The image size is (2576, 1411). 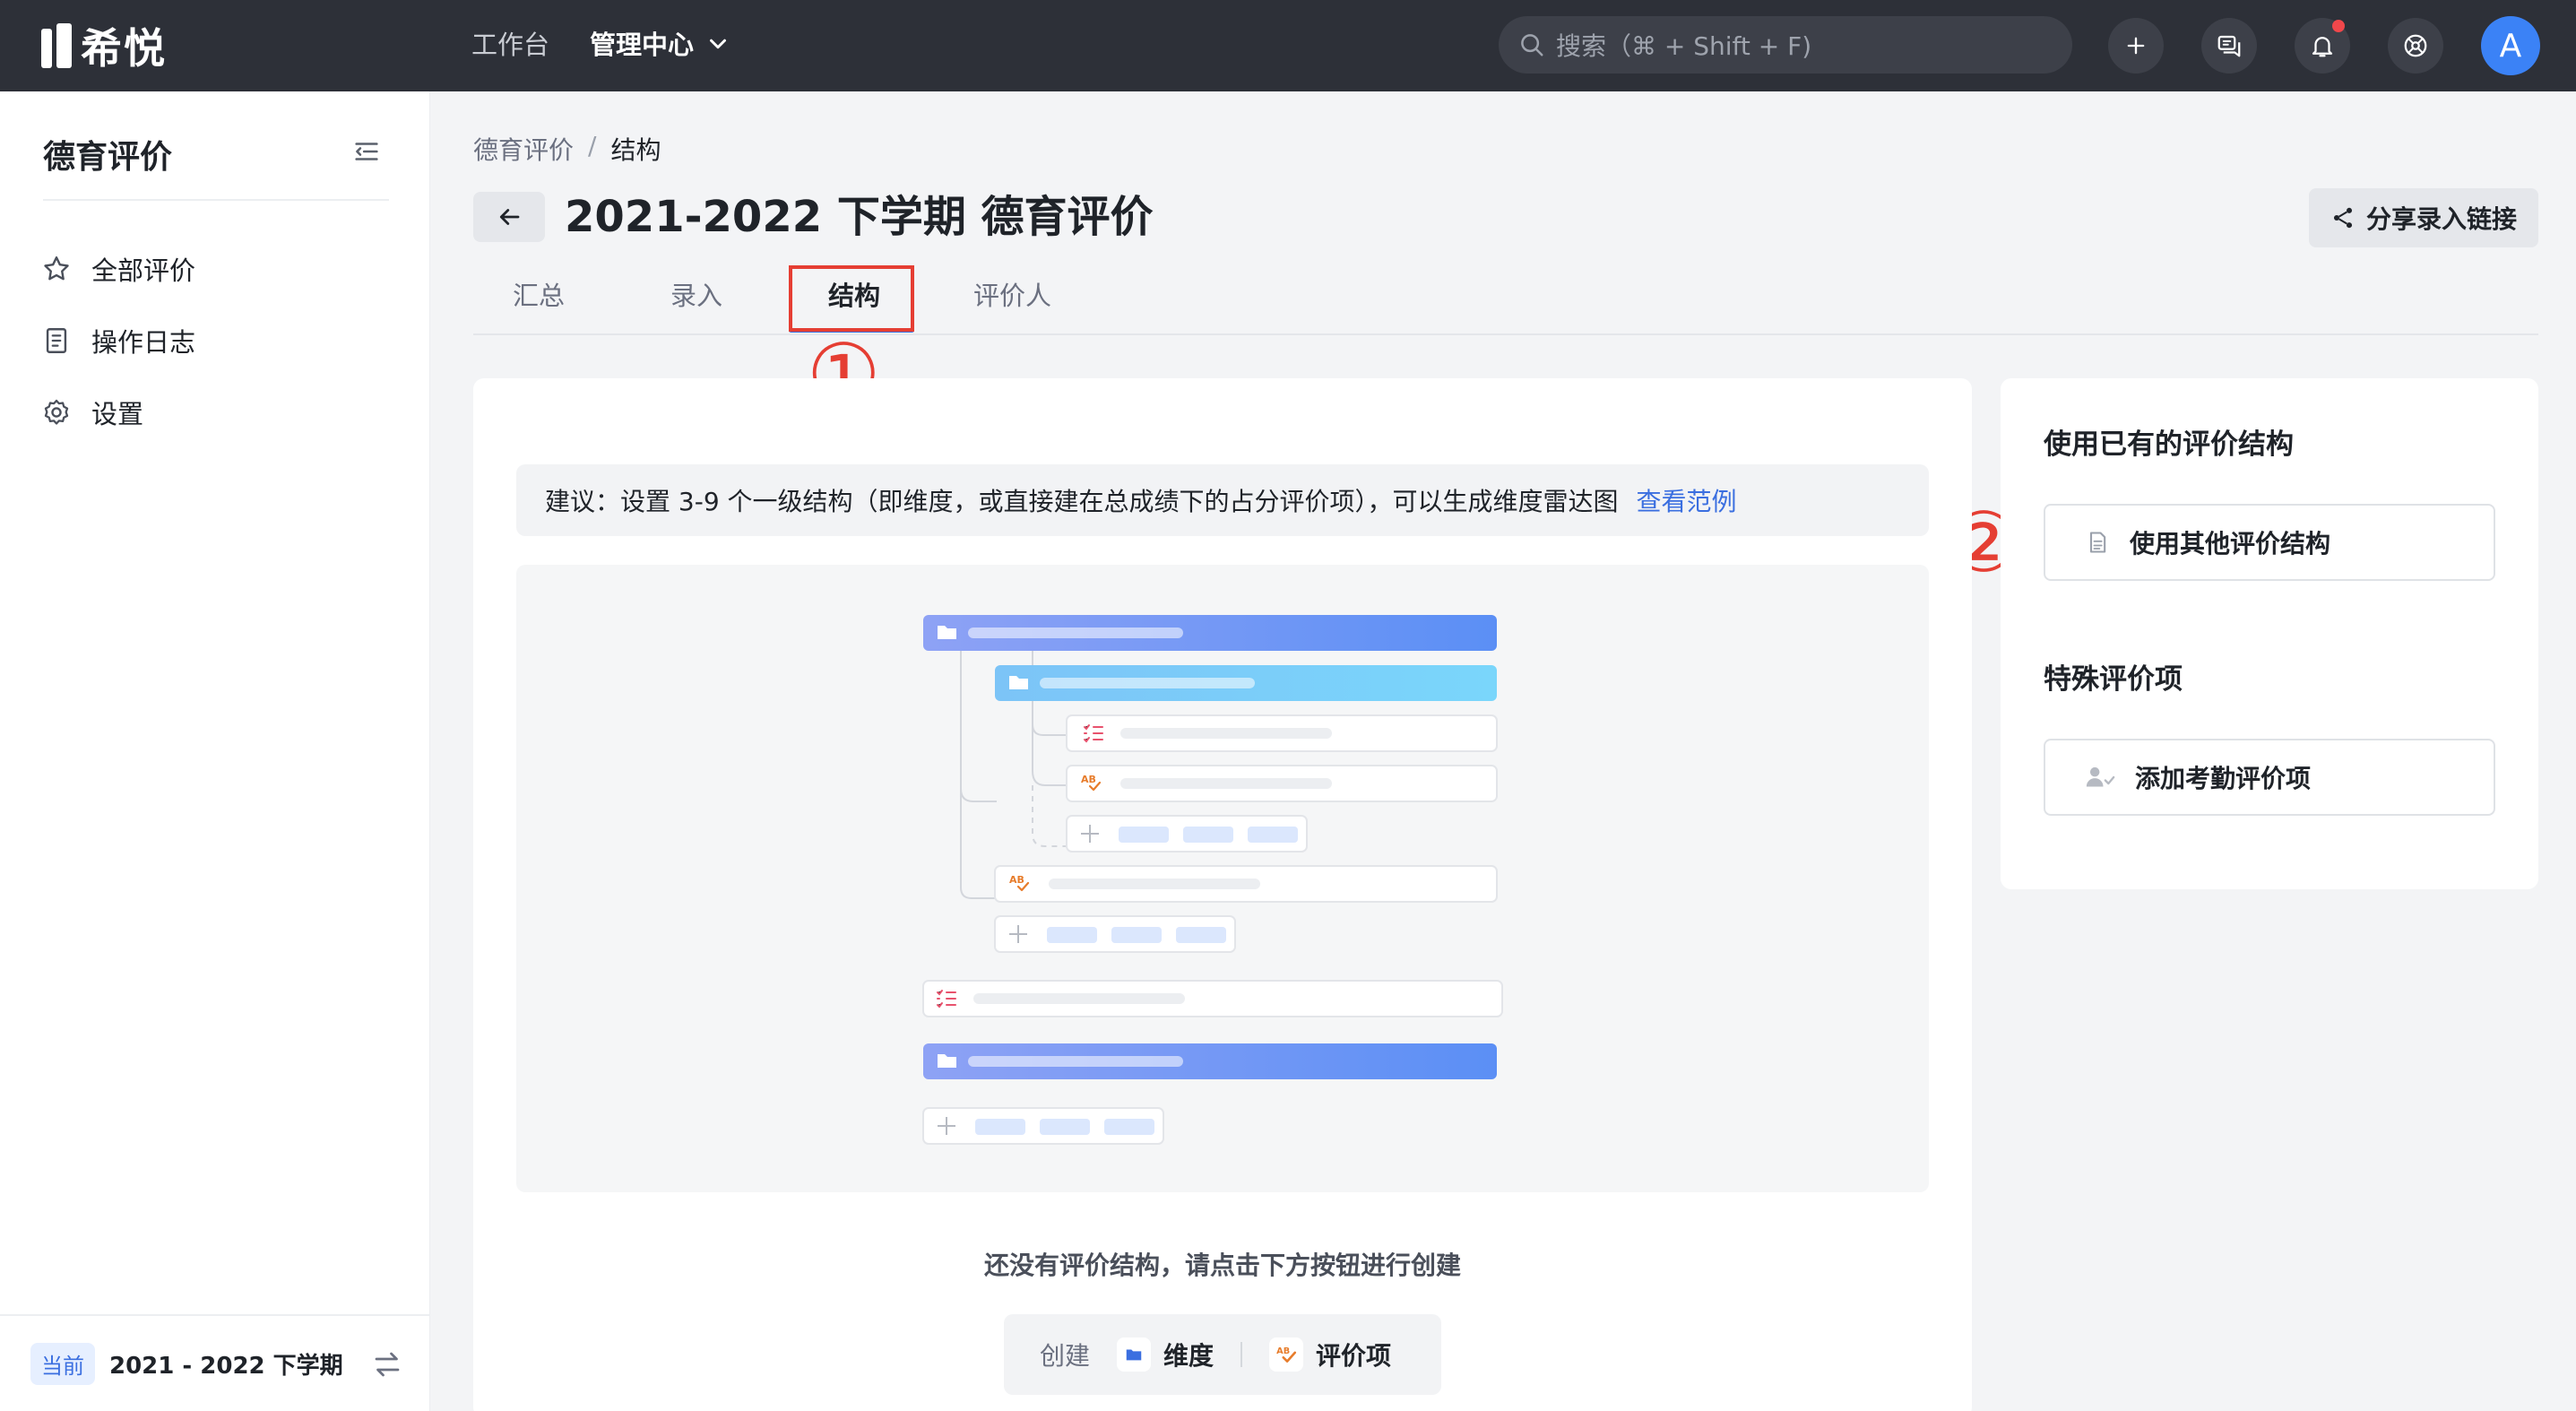 What do you see at coordinates (124, 48) in the screenshot?
I see `brand-name: 希悦` at bounding box center [124, 48].